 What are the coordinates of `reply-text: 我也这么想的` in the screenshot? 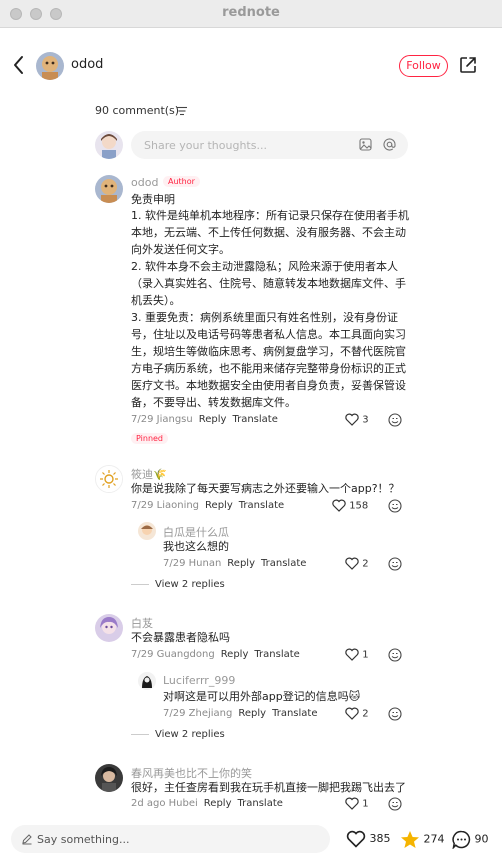 It's located at (196, 546).